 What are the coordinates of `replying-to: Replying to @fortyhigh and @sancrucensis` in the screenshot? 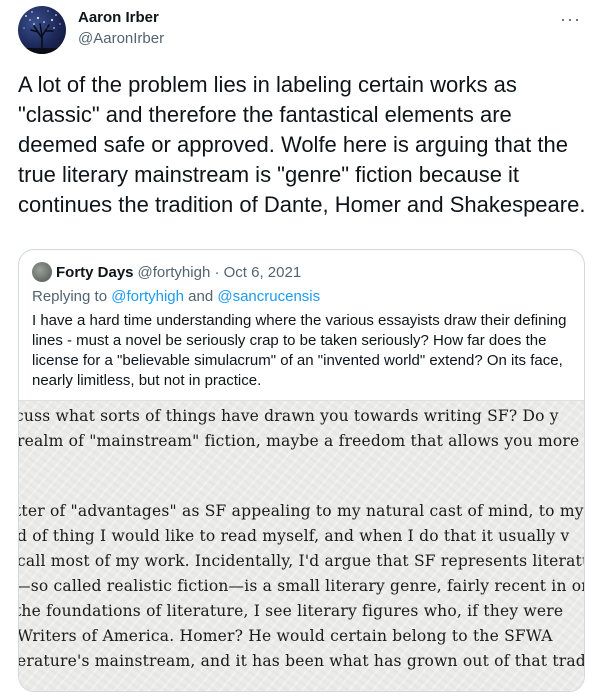 It's located at (176, 296).